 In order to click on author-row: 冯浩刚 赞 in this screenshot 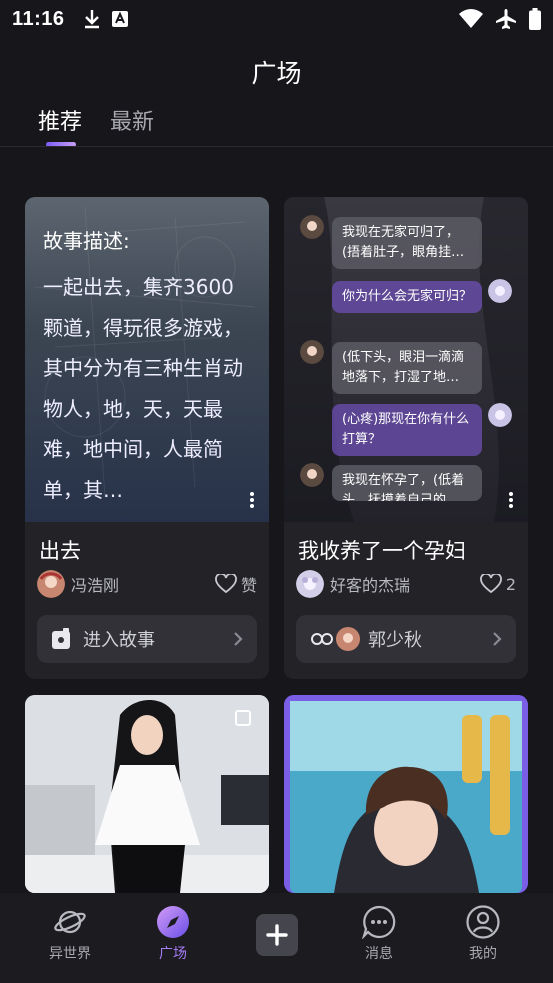, I will do `click(147, 584)`.